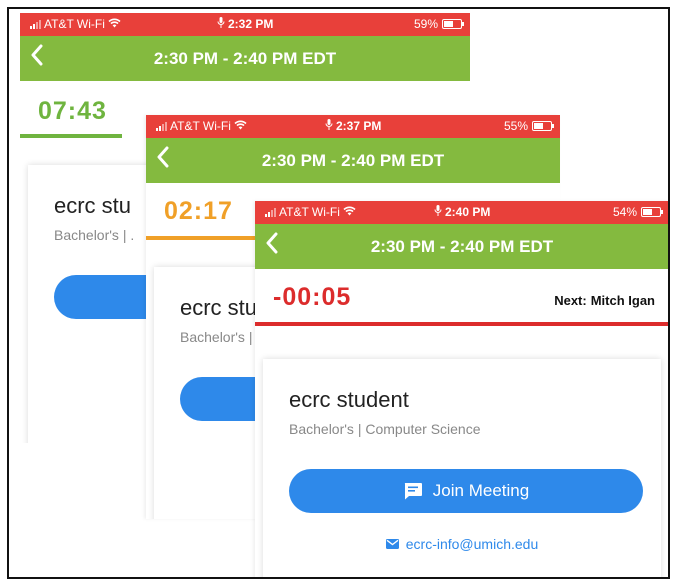 Image resolution: width=681 pixels, height=587 pixels. What do you see at coordinates (250, 24) in the screenshot?
I see `status-time: 2:32 PM` at bounding box center [250, 24].